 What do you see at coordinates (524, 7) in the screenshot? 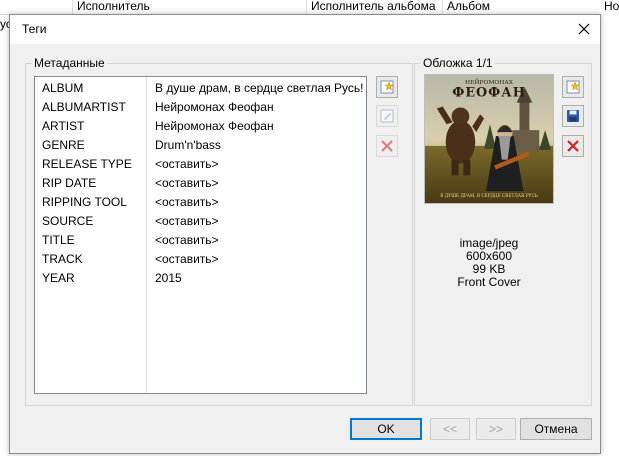
I see `column-header-album: Альбом` at bounding box center [524, 7].